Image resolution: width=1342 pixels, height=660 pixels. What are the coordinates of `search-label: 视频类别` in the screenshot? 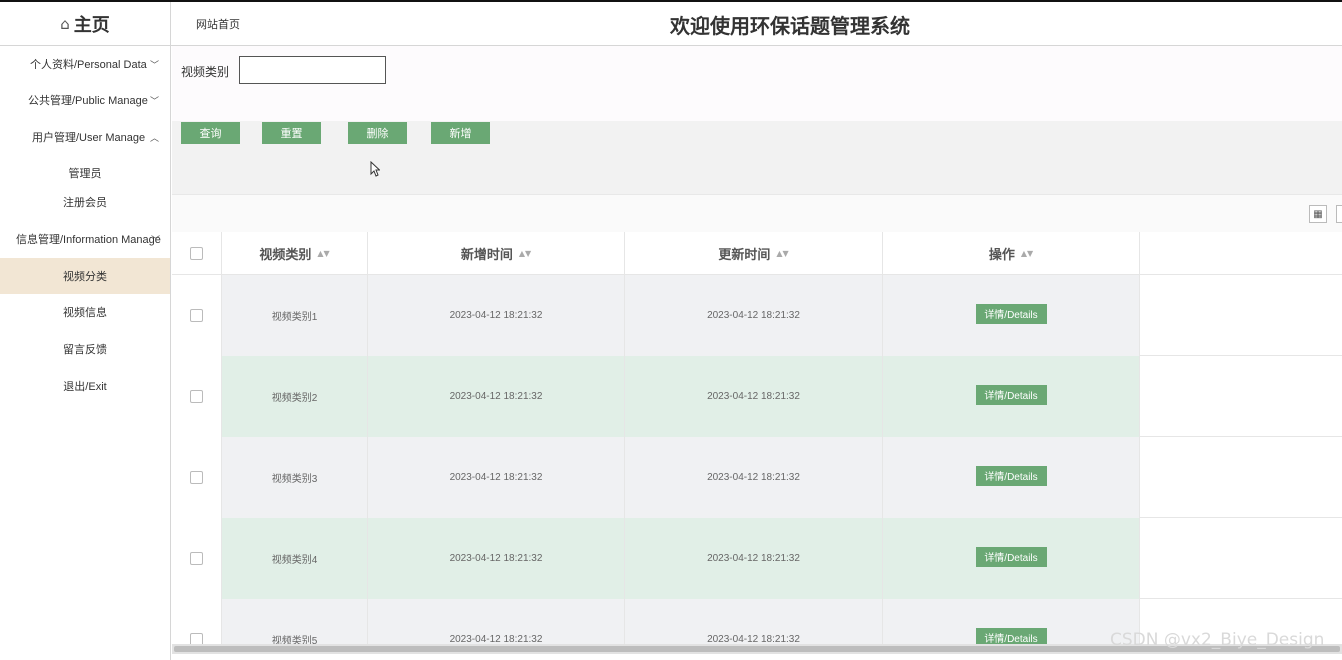 It's located at (205, 72).